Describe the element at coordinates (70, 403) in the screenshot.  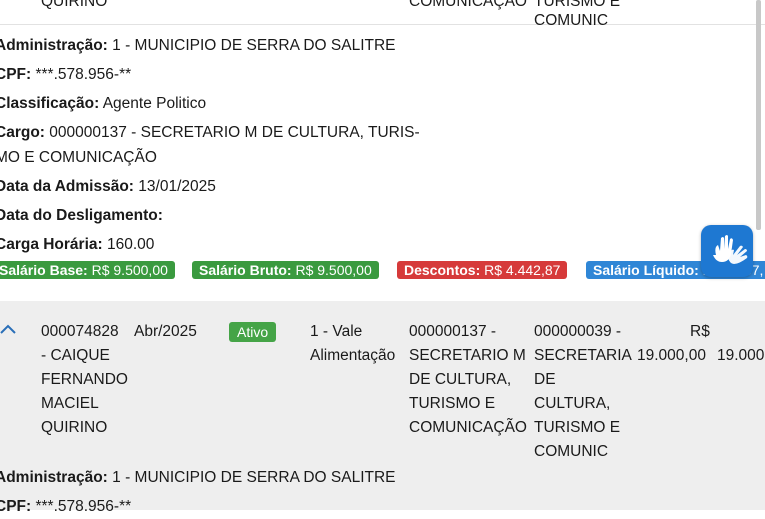
I see `cell-line: MACIEL` at that location.